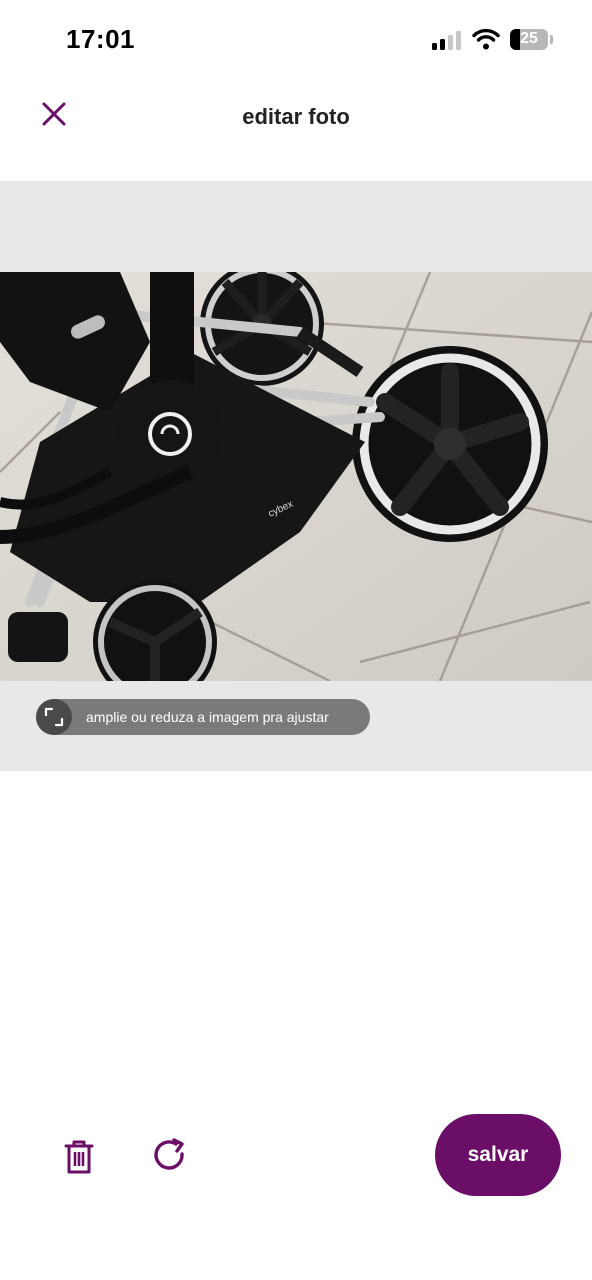 This screenshot has width=592, height=1280. I want to click on resize-icon, so click(54, 717).